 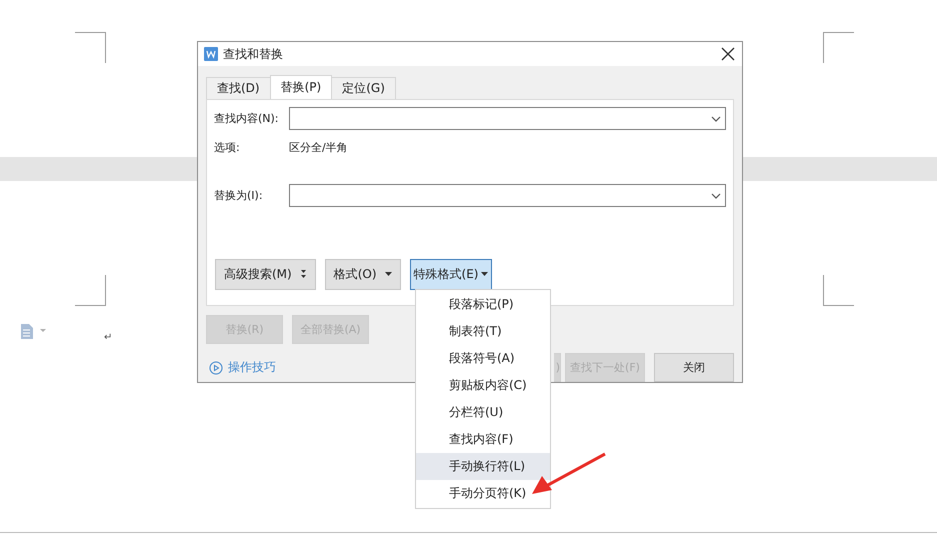 I want to click on play-circle-icon, so click(x=216, y=367).